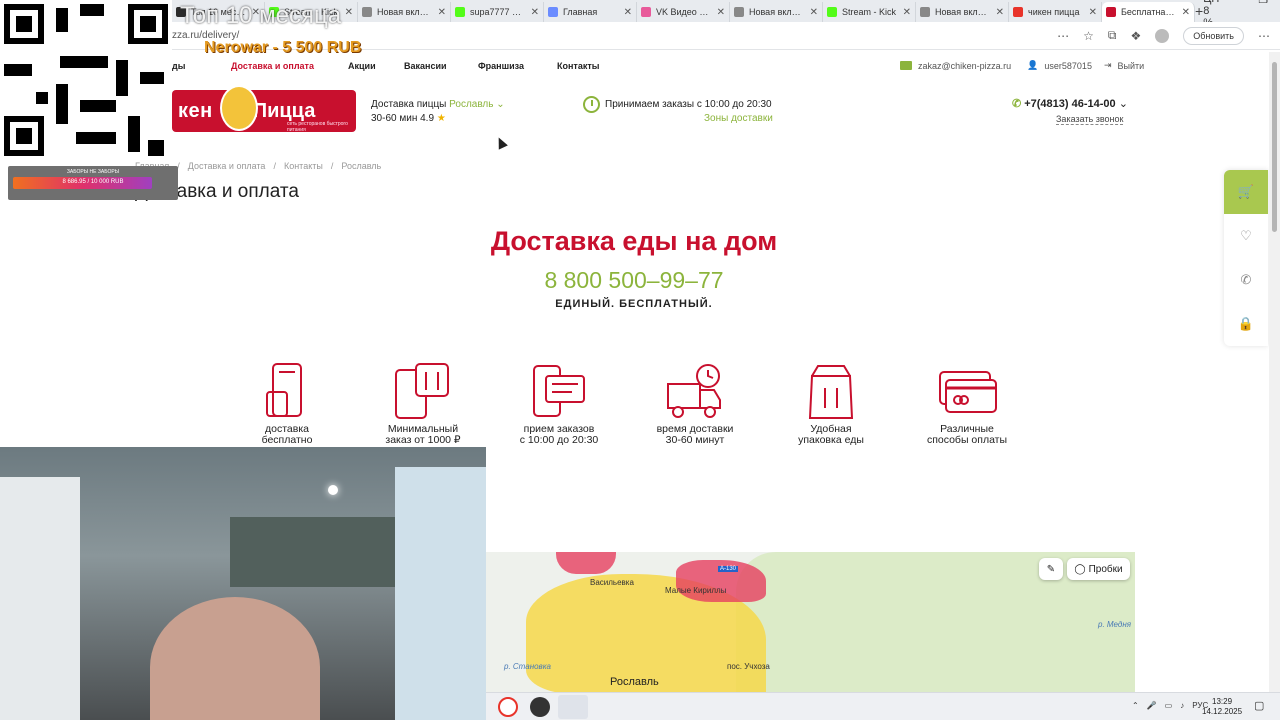  Describe the element at coordinates (227, 166) in the screenshot. I see `breadcrumb-delivery: Доставка и оплата` at that location.